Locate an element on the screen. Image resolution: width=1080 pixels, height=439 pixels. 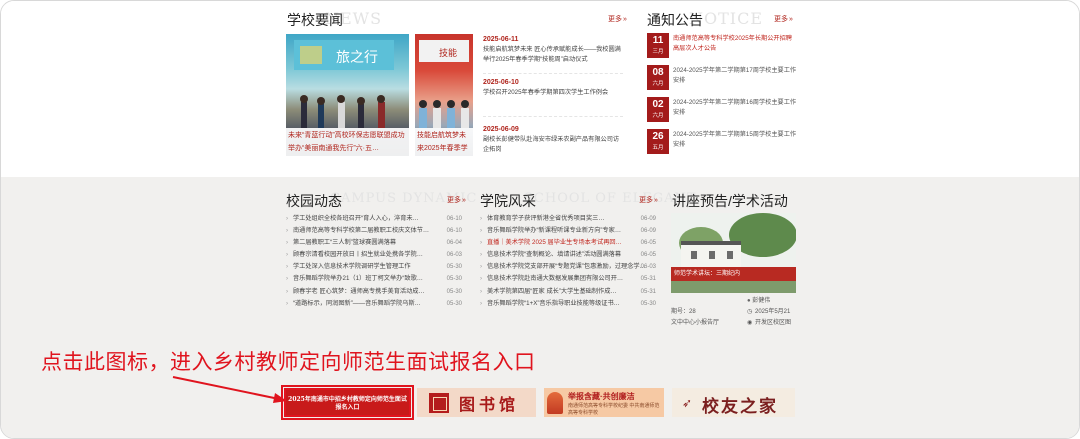
lecture-banner: 师范学术讲坛：三期纪内 is located at coordinates (733, 274).